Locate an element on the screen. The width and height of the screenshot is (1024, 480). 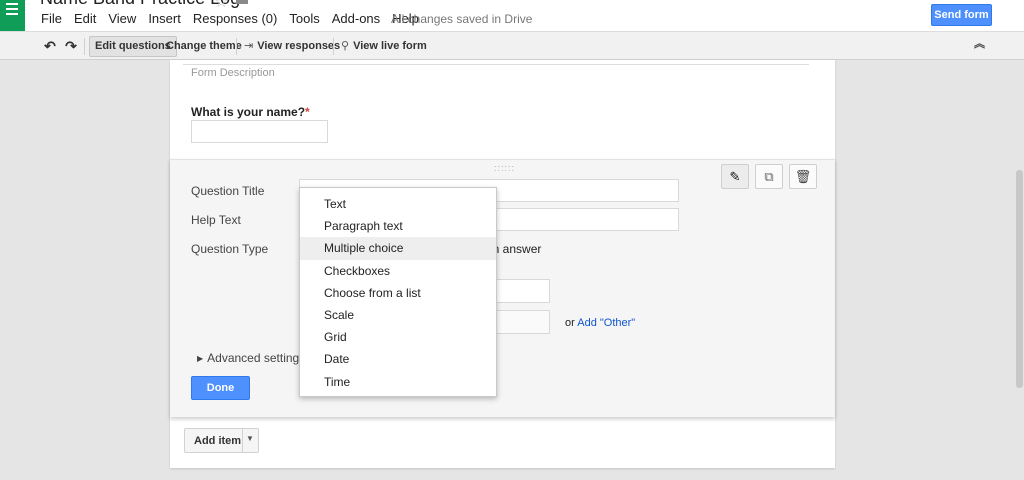
undo-icon: ↶ is located at coordinates (50, 46).